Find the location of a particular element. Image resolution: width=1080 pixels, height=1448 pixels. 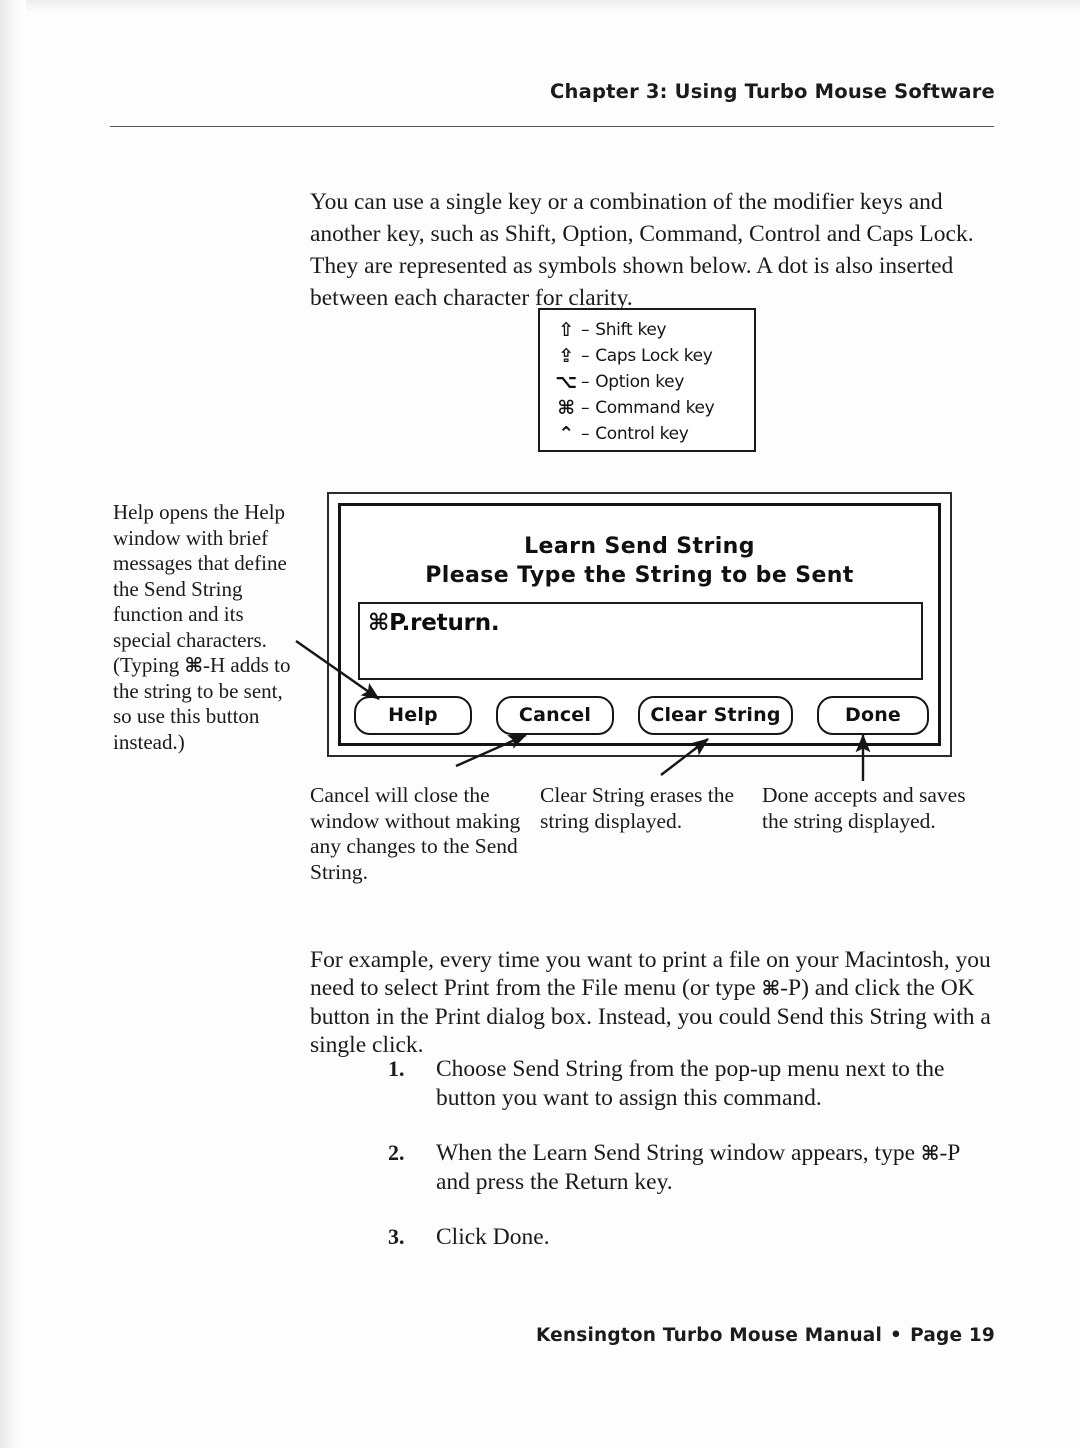

legend-row-control: ⌃ – Control key is located at coordinates (653, 434).